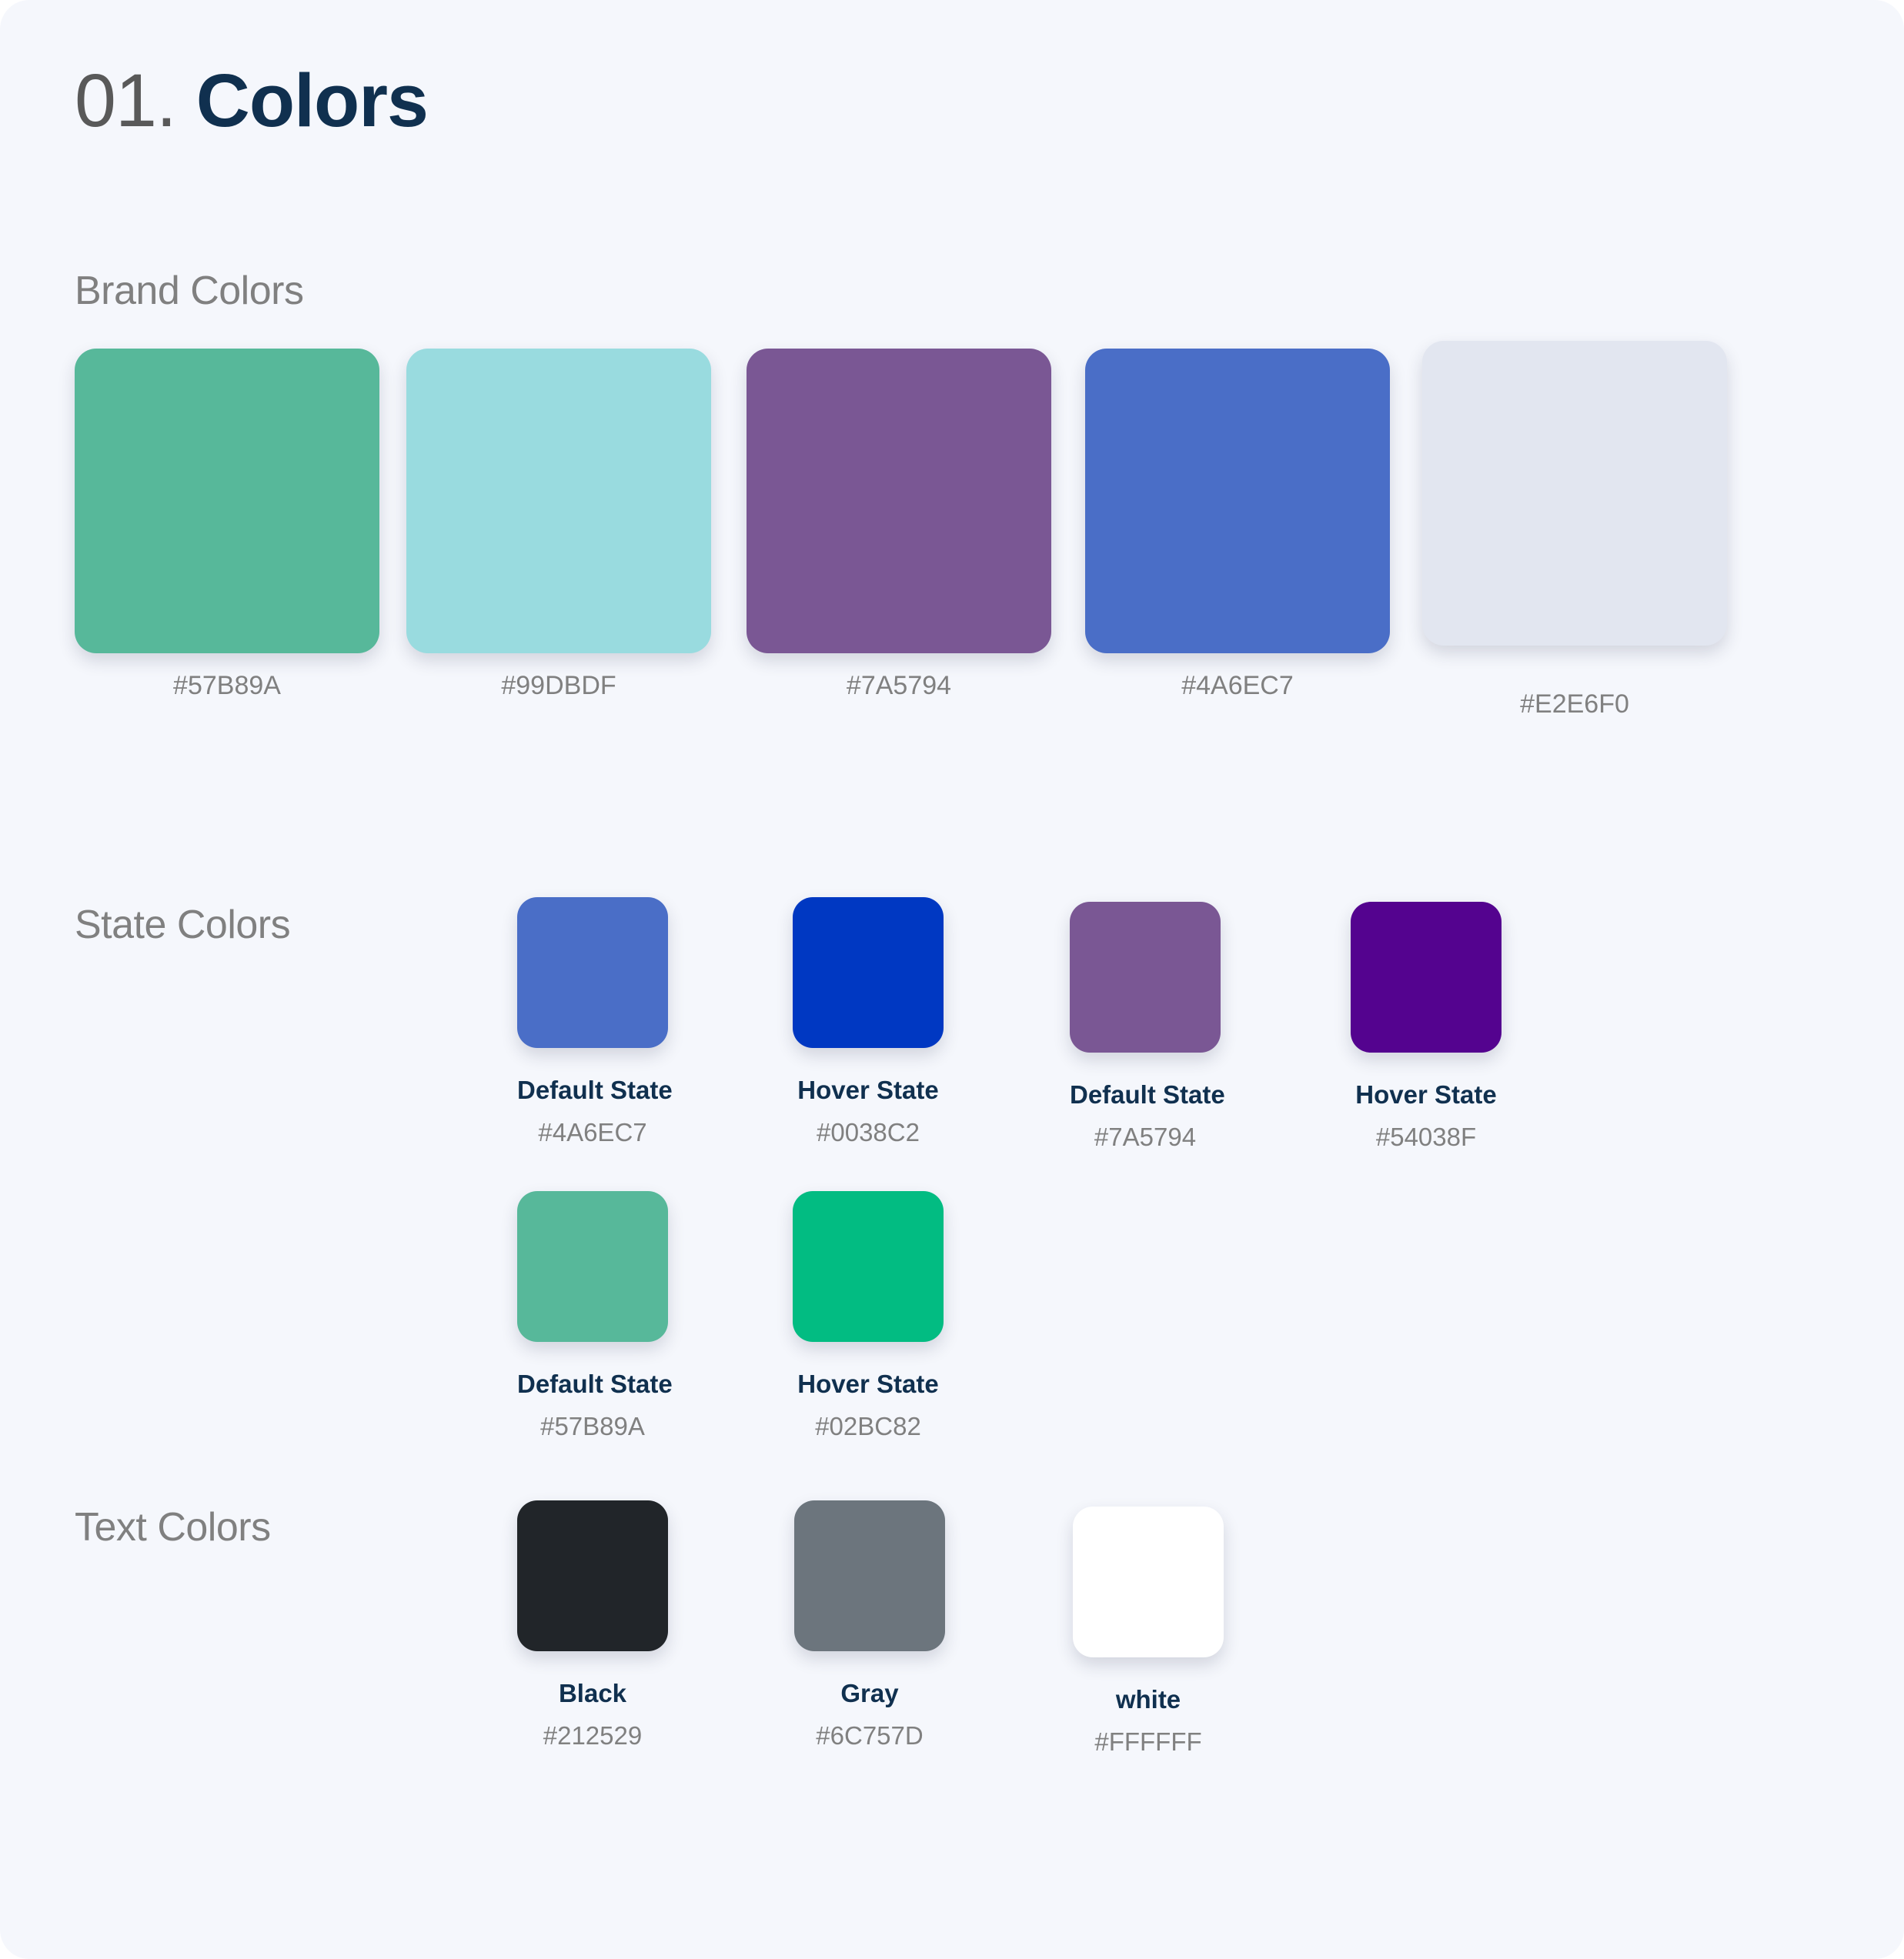  Describe the element at coordinates (868, 1426) in the screenshot. I see `state-swatch-hex: #02BC82` at that location.